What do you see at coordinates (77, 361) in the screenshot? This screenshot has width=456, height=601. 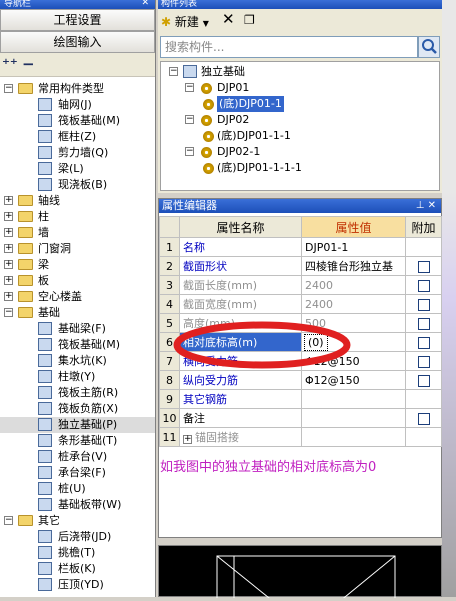 I see `tree-item: 集水坑(K)` at bounding box center [77, 361].